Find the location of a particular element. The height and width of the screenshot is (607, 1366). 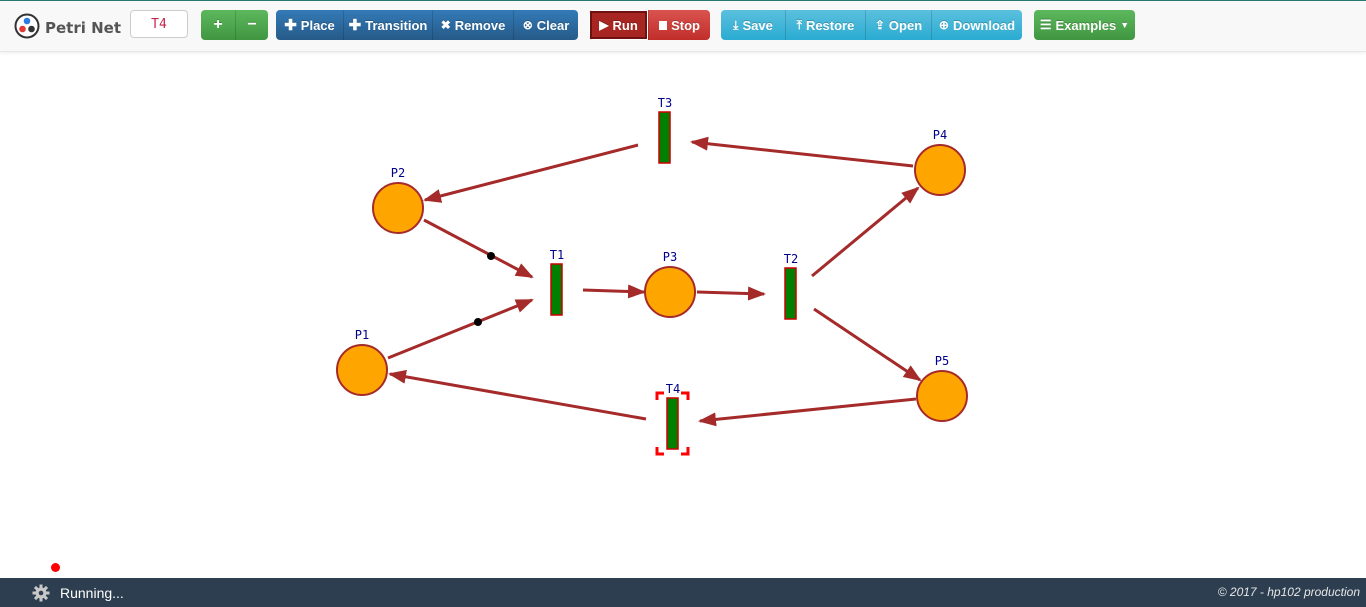

place-label: P2 is located at coordinates (398, 173).